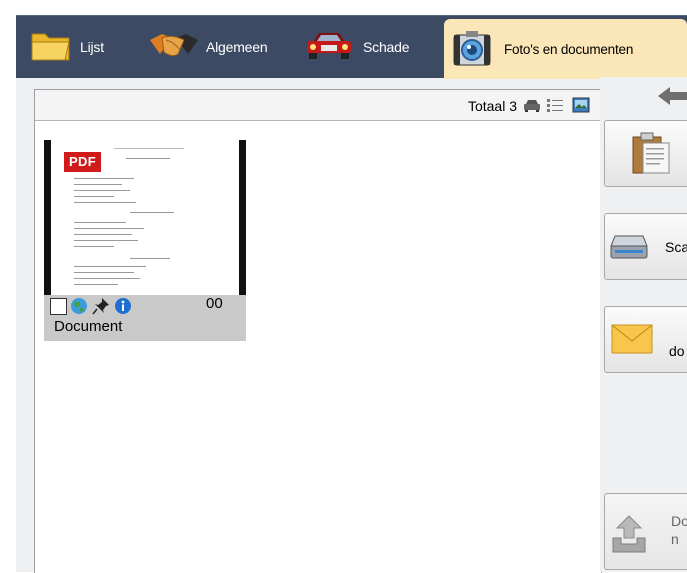 Image resolution: width=687 pixels, height=573 pixels. I want to click on pin-icon, so click(101, 308).